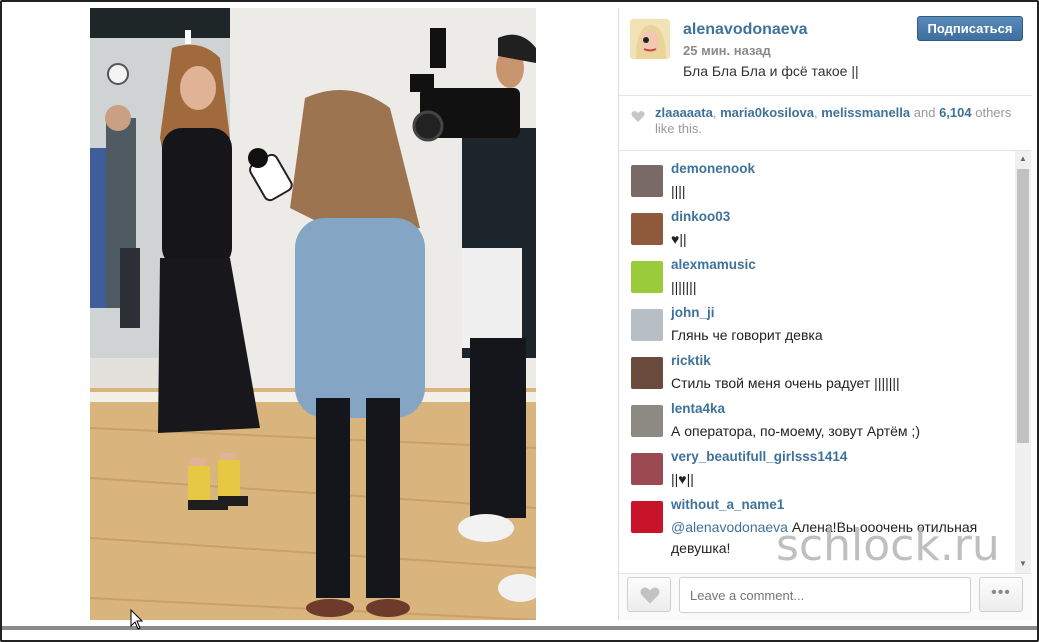 This screenshot has height=642, width=1039. I want to click on commenter-username: alexmamusic, so click(713, 264).